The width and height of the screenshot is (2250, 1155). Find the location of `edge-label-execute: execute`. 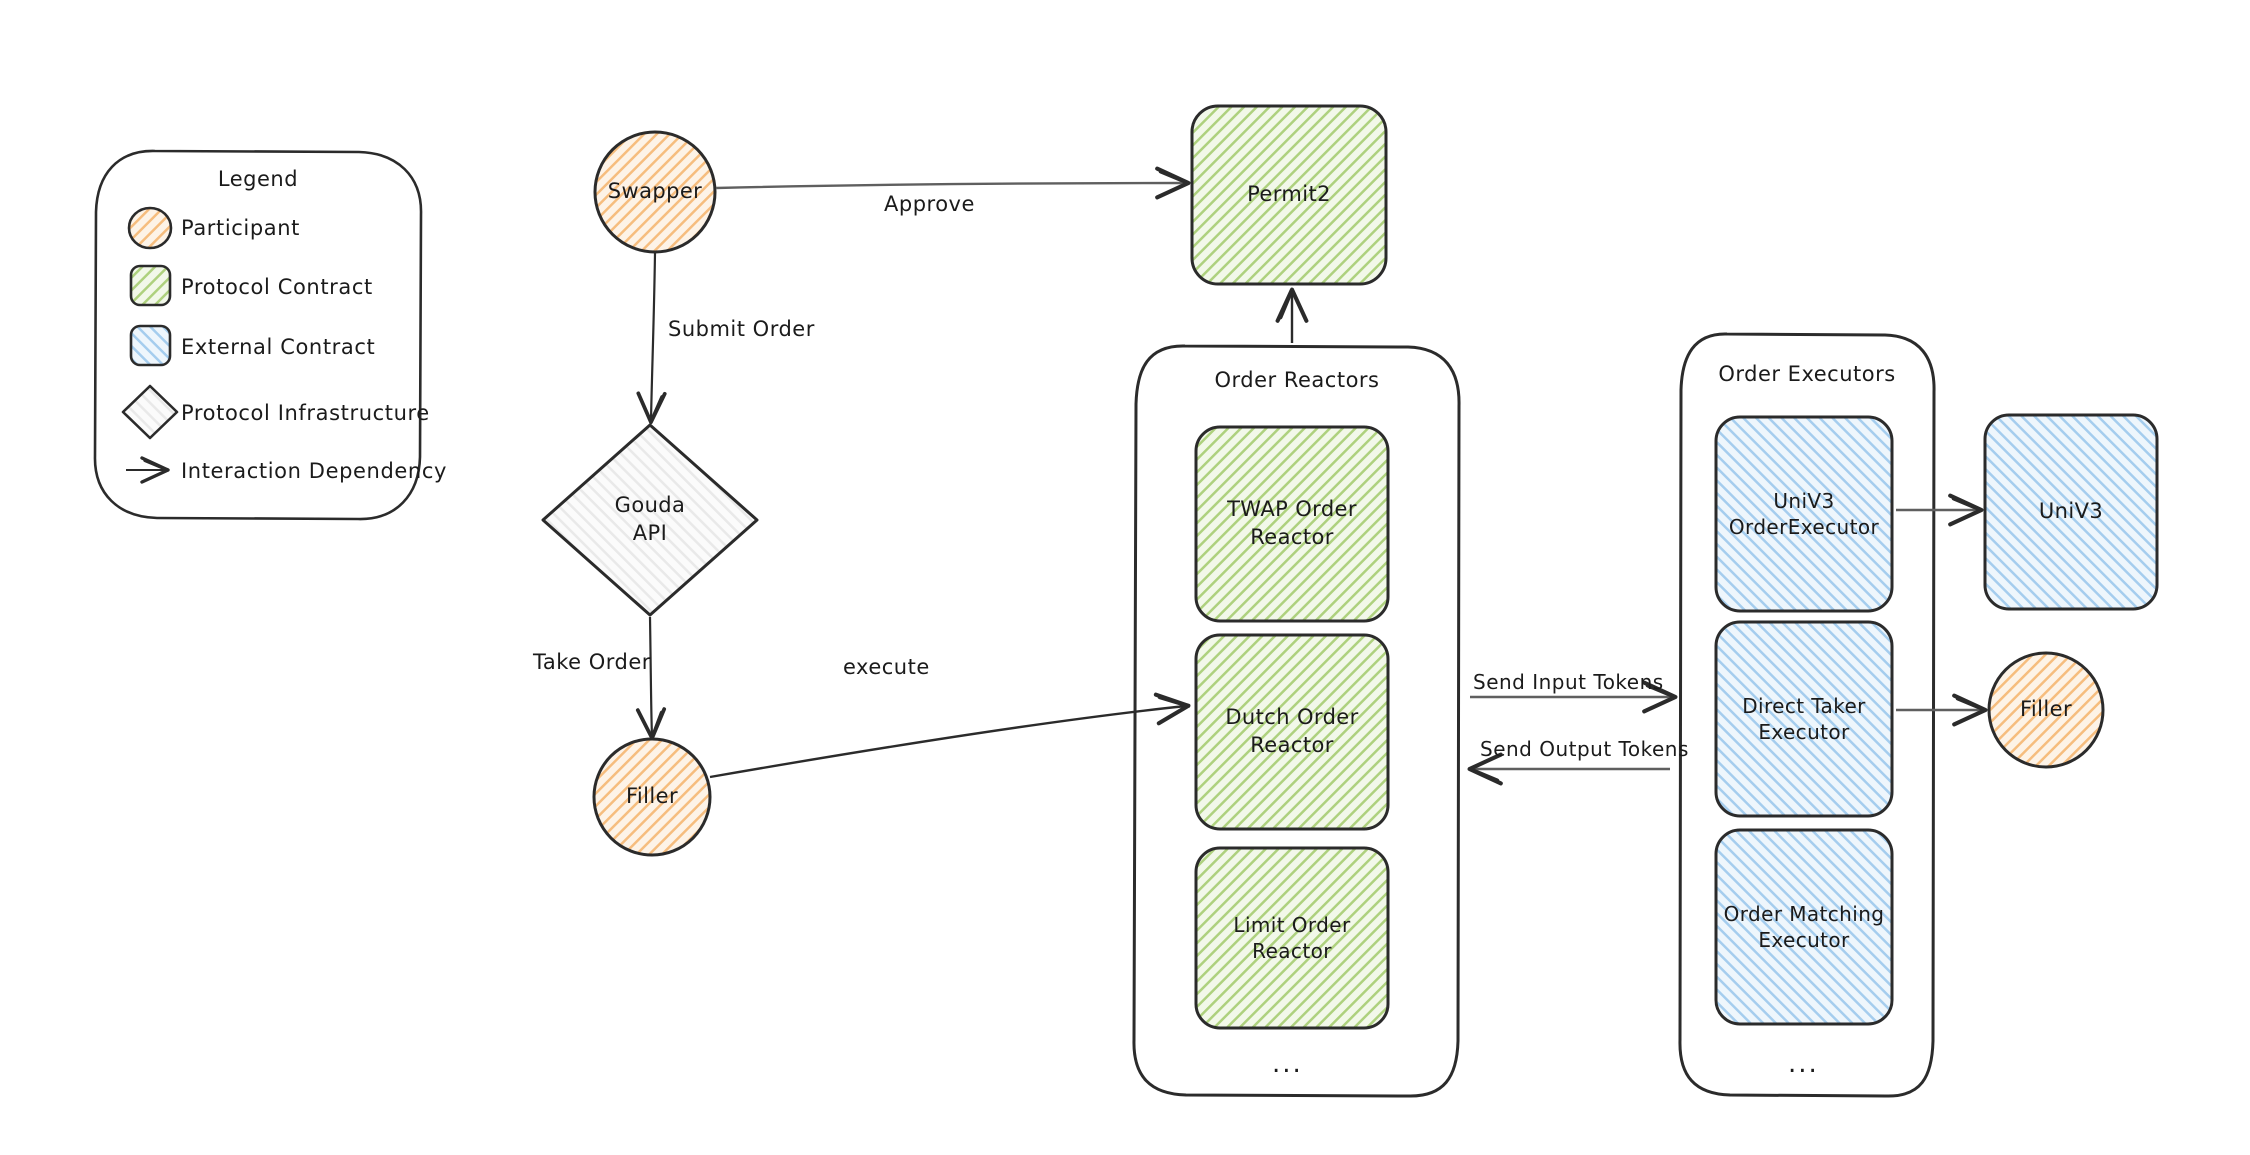

edge-label-execute: execute is located at coordinates (886, 667).